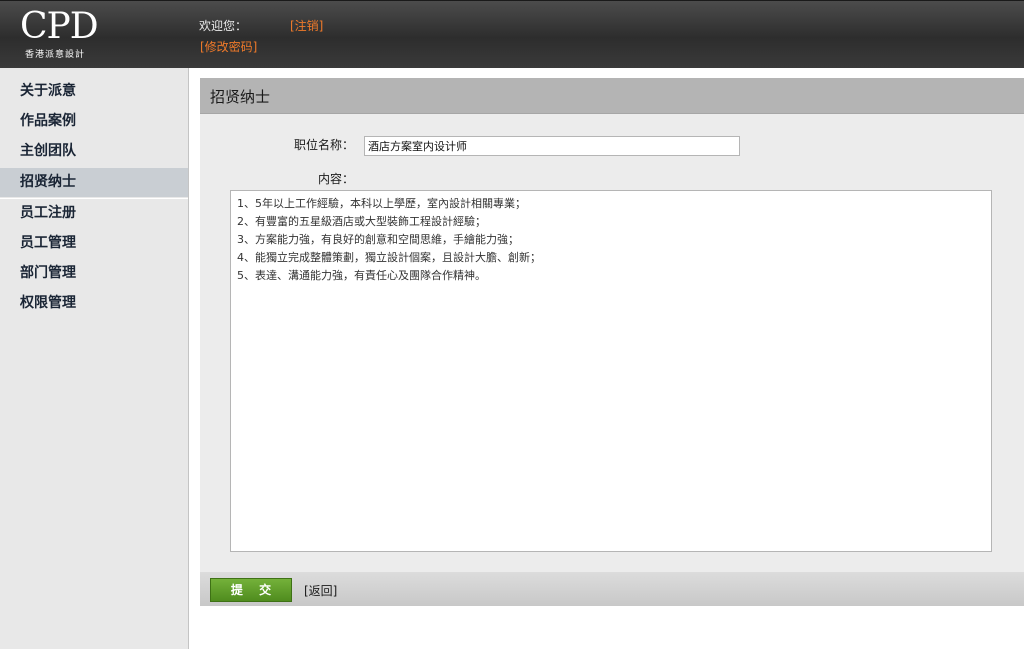  I want to click on sidebar-item-team: 主创团队, so click(94, 151).